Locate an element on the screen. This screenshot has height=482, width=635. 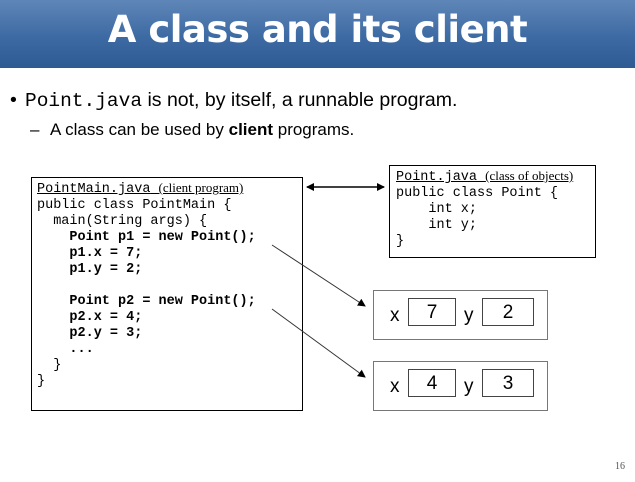
page-number: 16 is located at coordinates (620, 466).